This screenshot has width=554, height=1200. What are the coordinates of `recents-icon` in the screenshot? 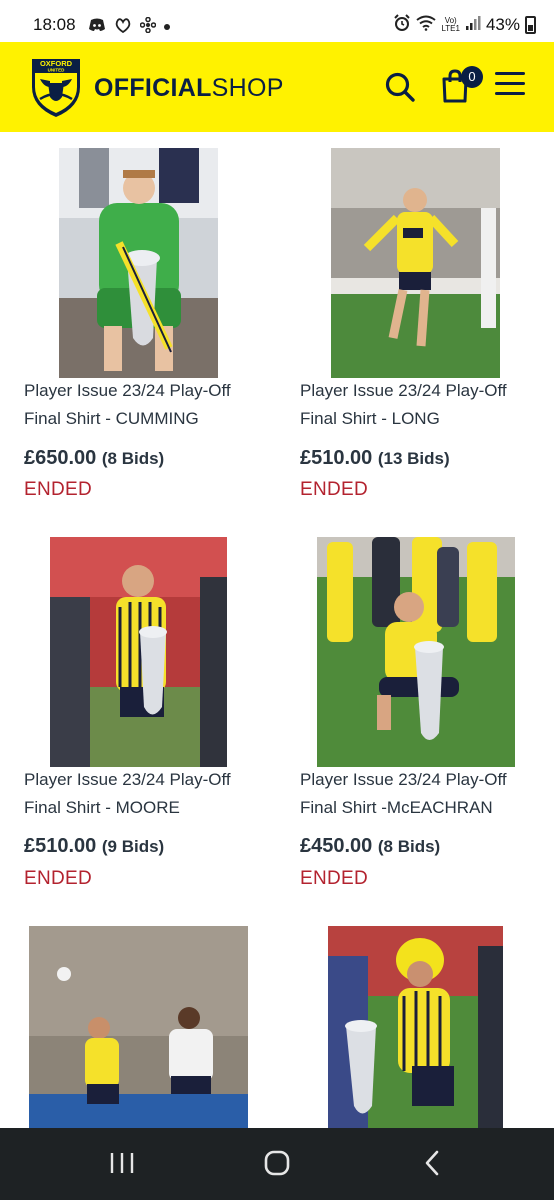 It's located at (122, 1163).